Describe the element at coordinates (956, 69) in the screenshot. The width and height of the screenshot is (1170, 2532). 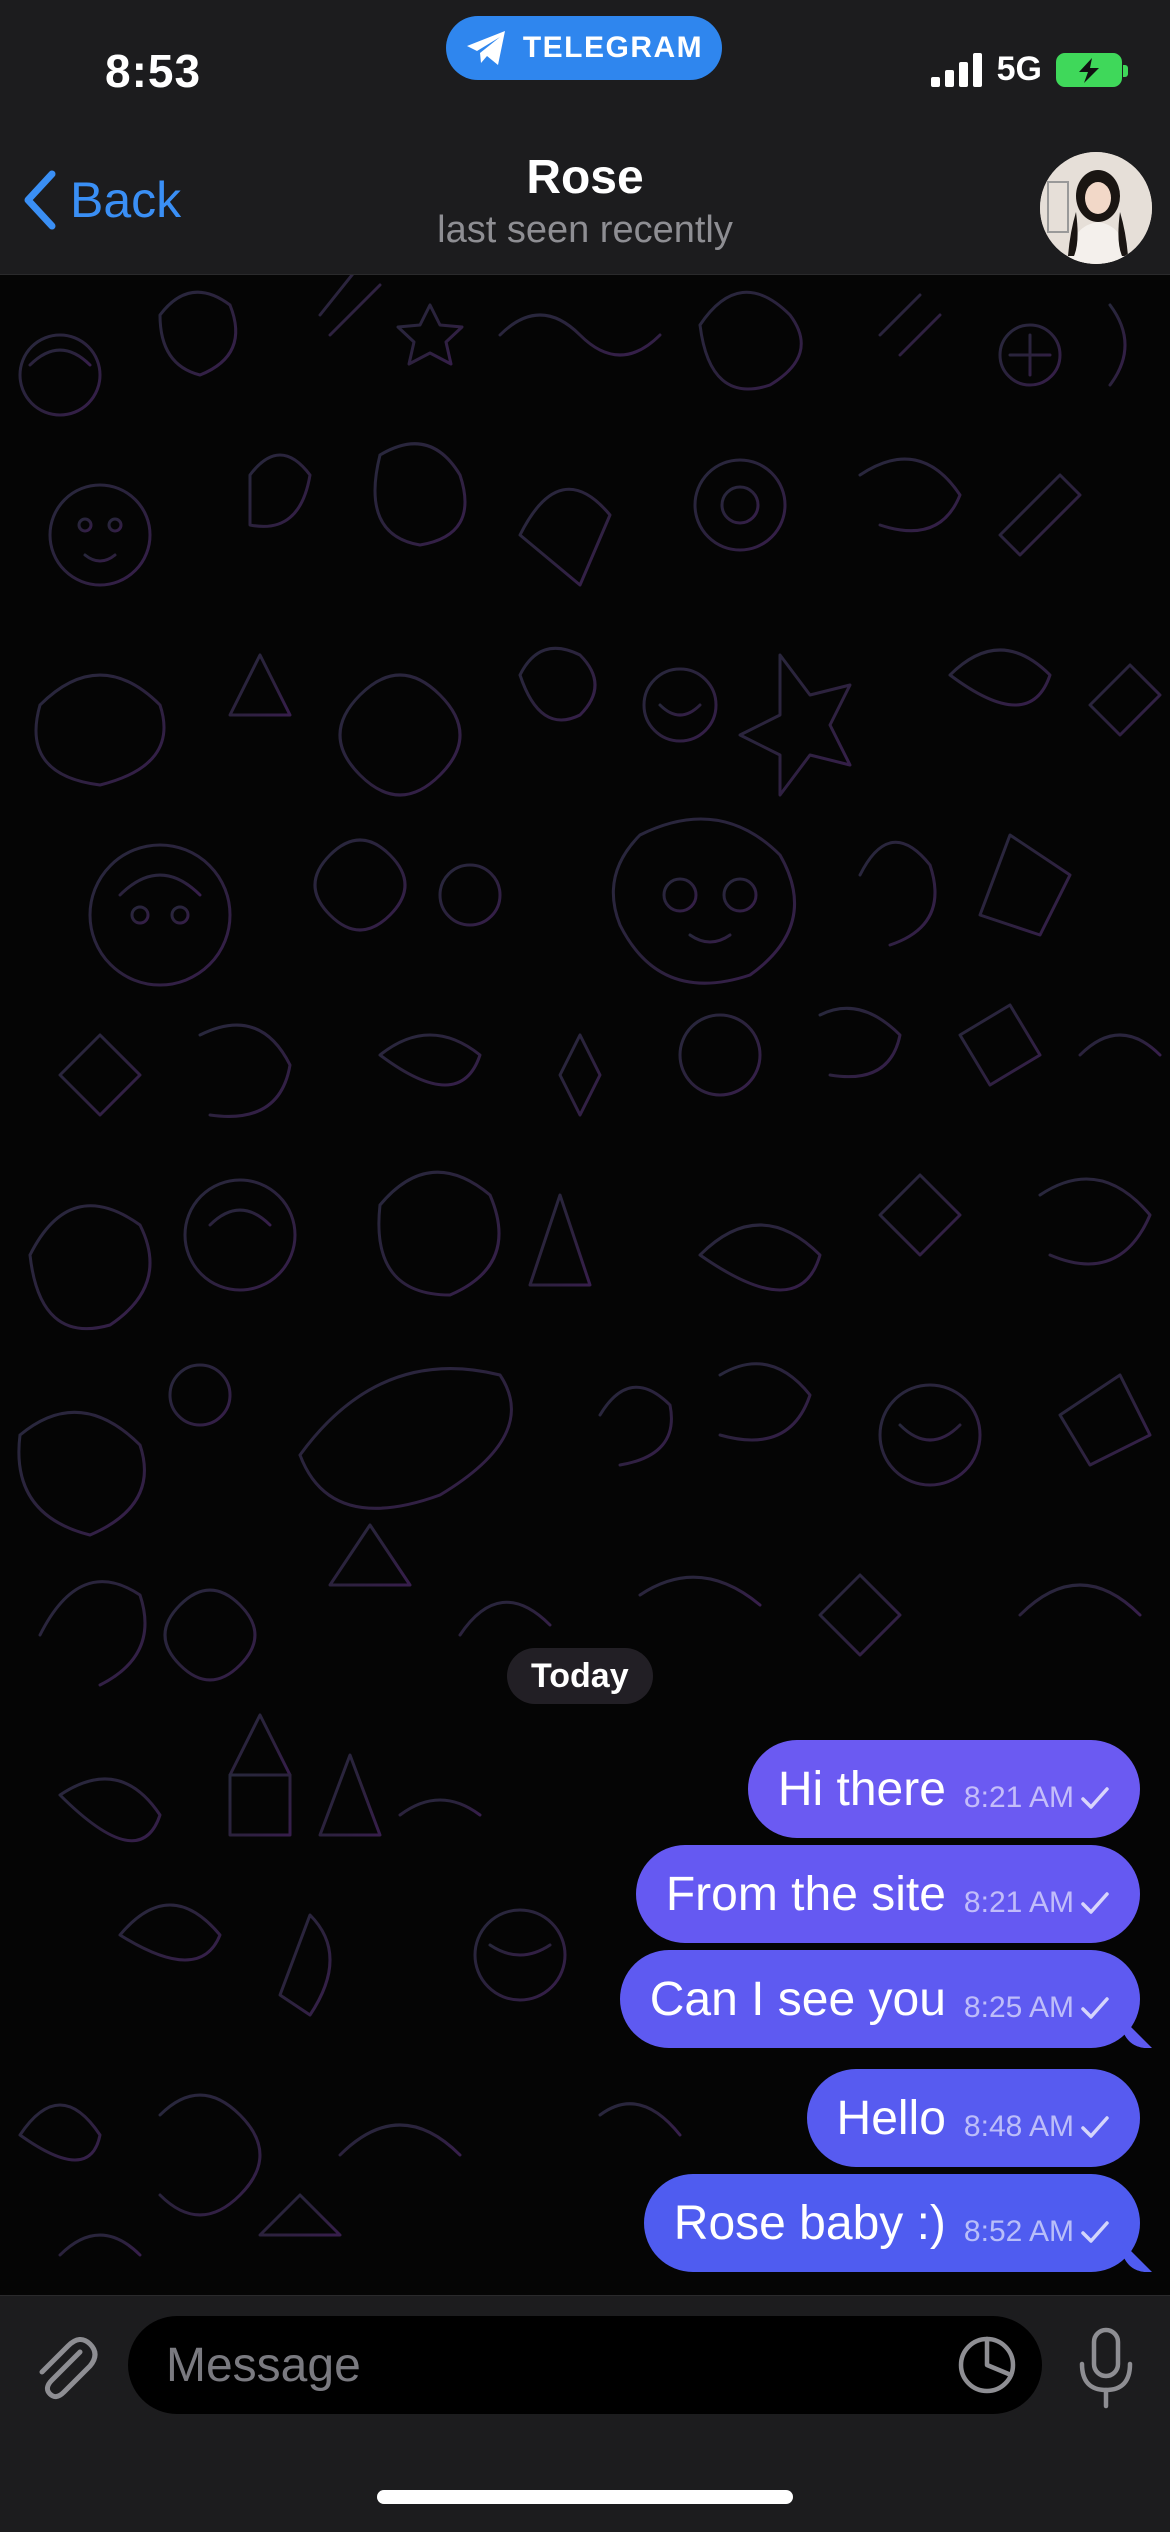
I see `signal-icon` at that location.